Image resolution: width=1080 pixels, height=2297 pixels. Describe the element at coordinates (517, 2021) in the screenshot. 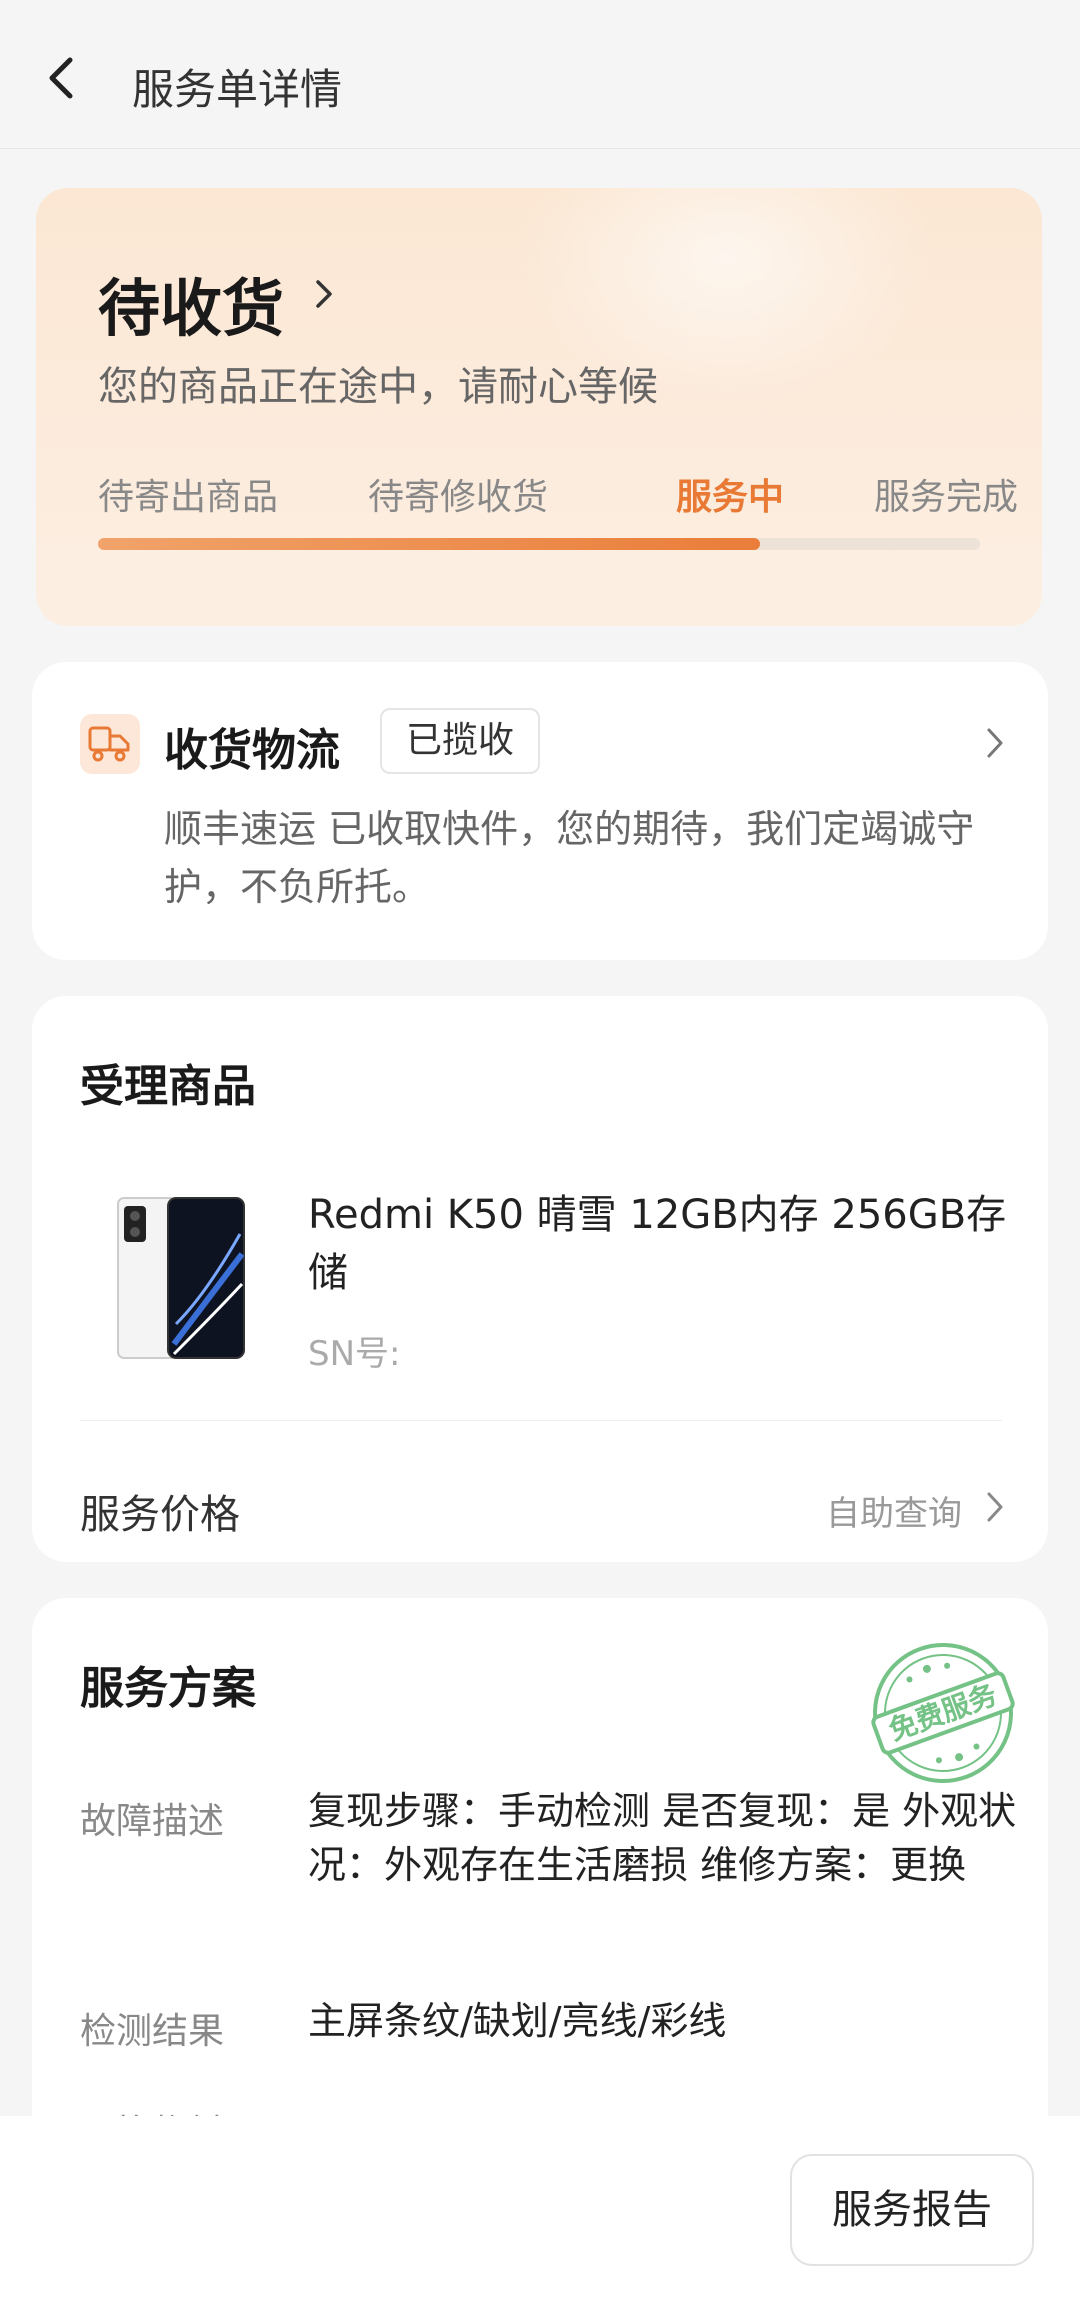

I see `detection-result-value: 主屏条纹/缺划/亮线/彩线` at that location.